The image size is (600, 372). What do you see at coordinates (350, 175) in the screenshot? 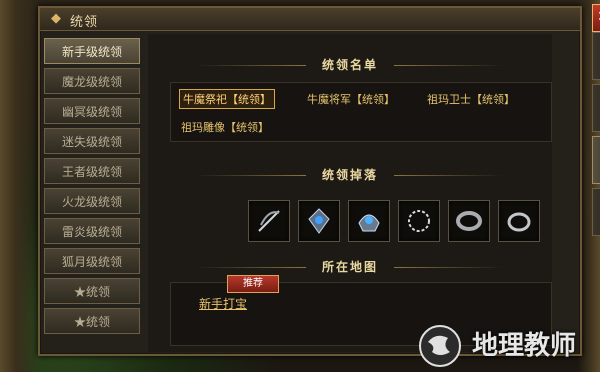
I see `section-title-drops: 统领掉落` at bounding box center [350, 175].